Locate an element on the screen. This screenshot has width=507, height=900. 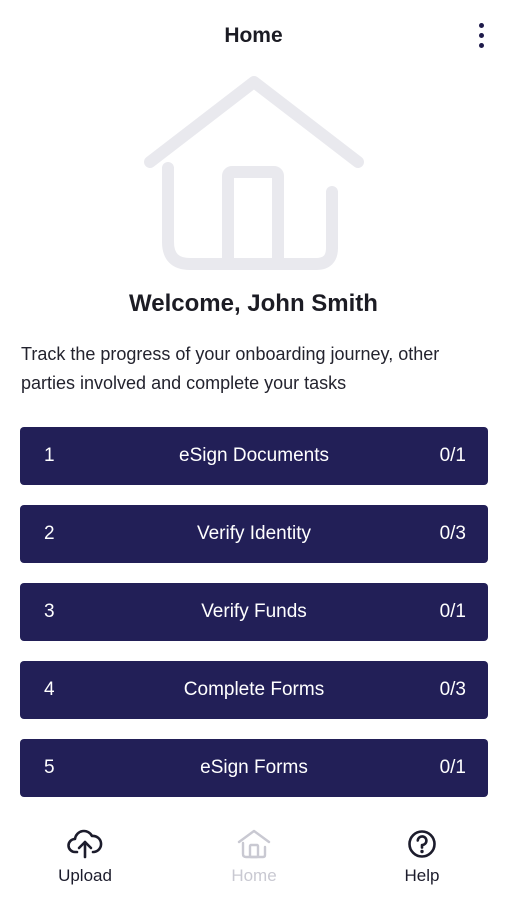
bottom-navigation: Upload Home Help is located at coordinates (253, 860).